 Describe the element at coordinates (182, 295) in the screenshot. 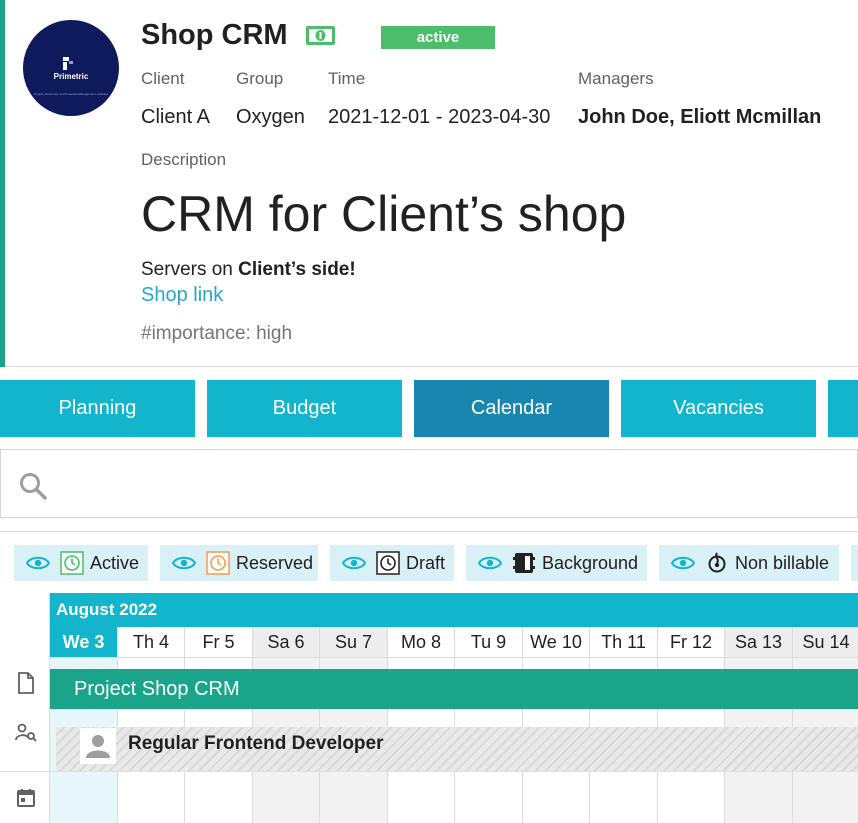

I see `shop-link: Shop link` at that location.